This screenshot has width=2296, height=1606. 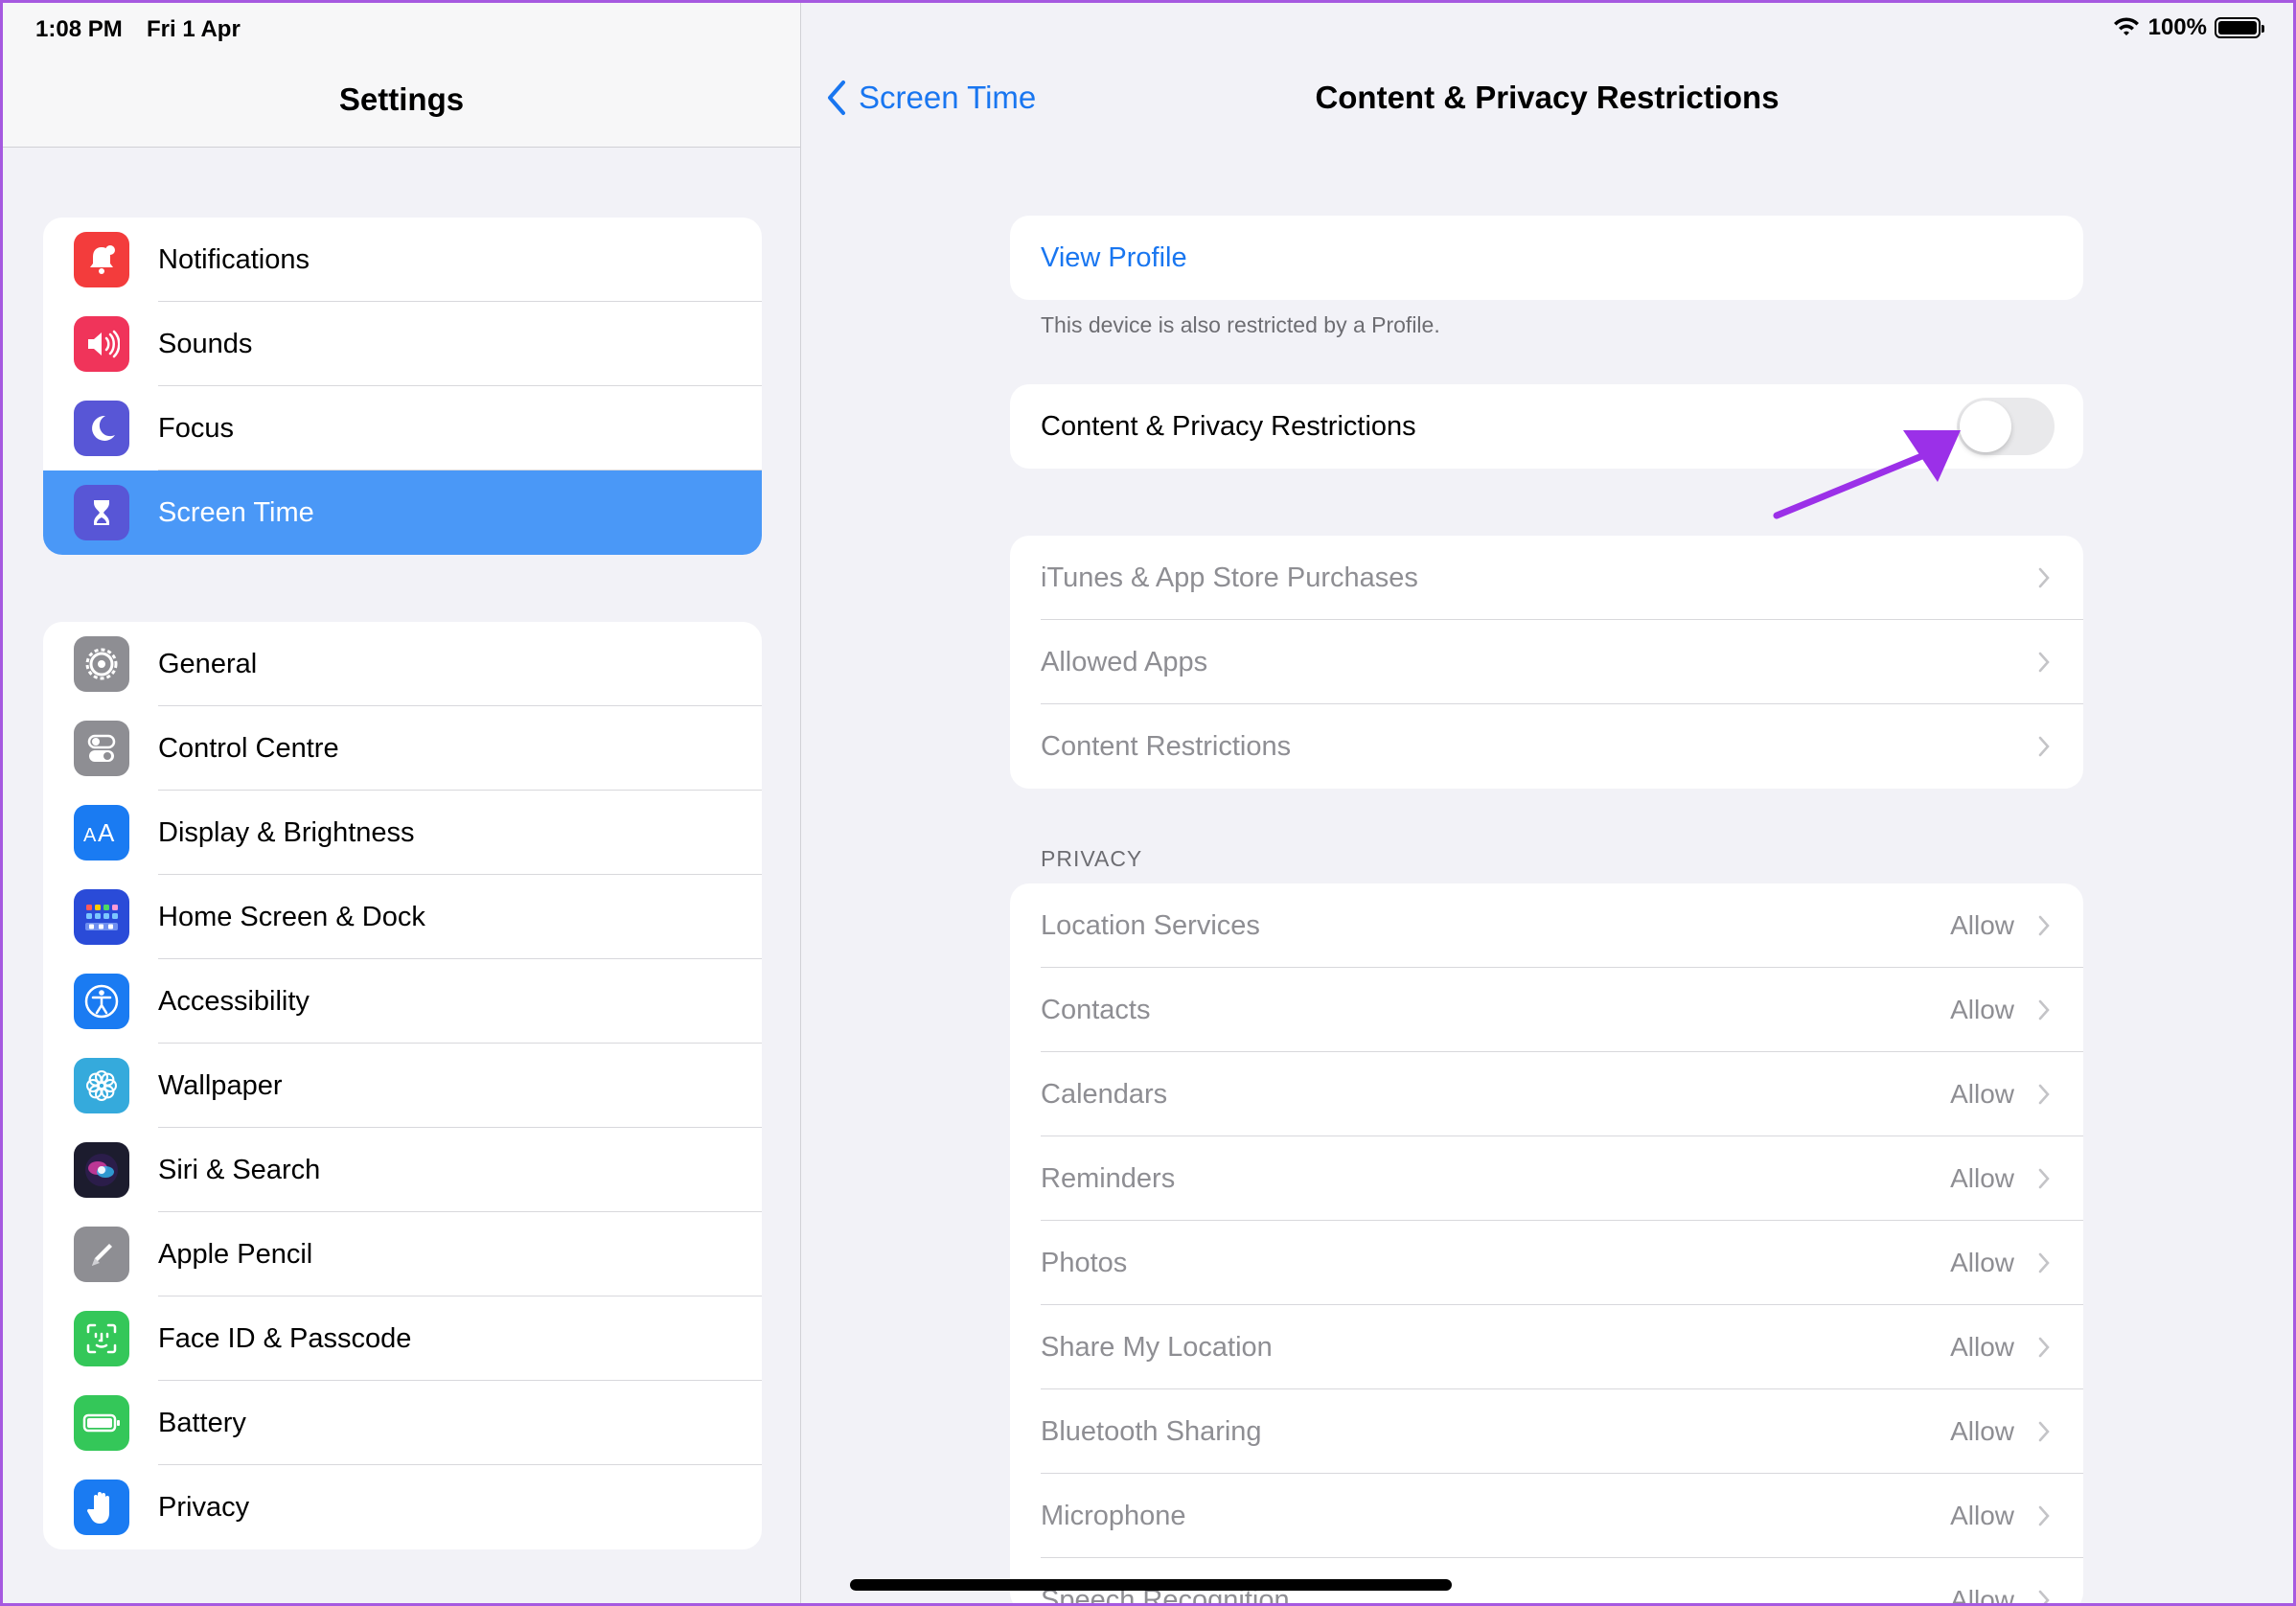 What do you see at coordinates (101, 428) in the screenshot?
I see `moon-icon` at bounding box center [101, 428].